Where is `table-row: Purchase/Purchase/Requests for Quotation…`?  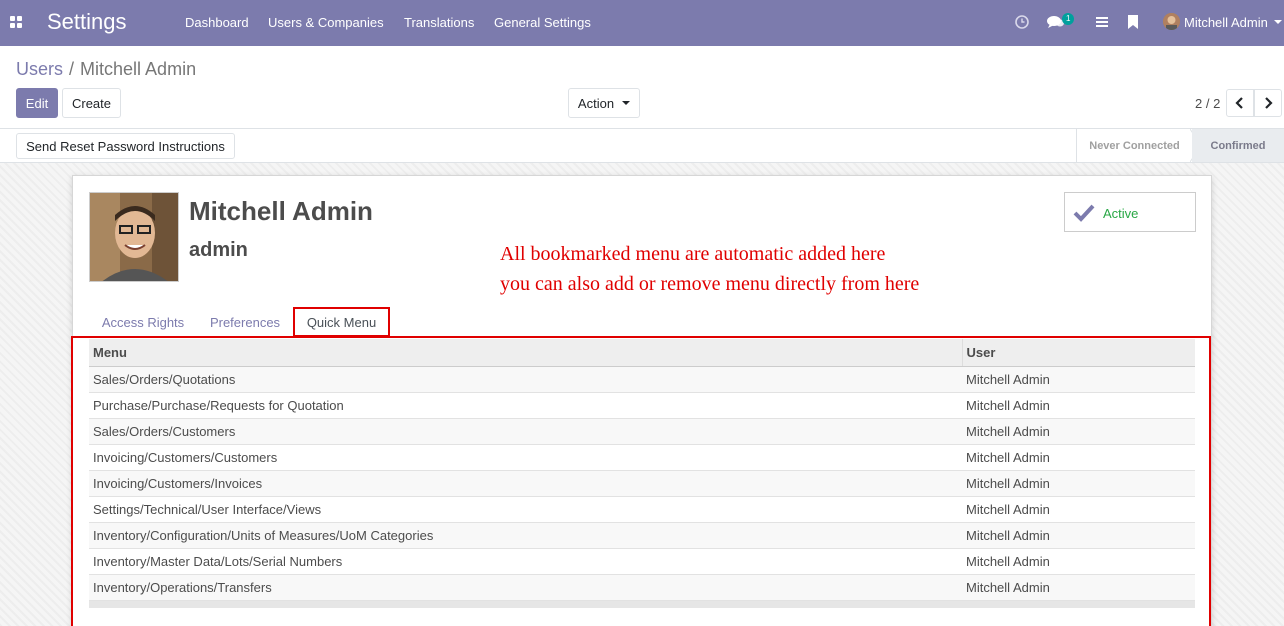 table-row: Purchase/Purchase/Requests for Quotation… is located at coordinates (642, 405).